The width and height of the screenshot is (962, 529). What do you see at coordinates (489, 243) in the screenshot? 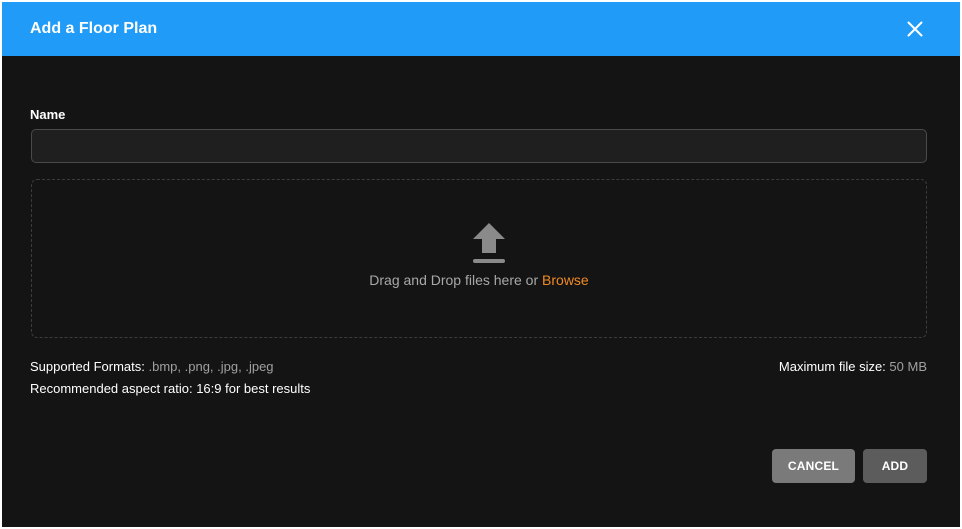
I see `upload-icon` at bounding box center [489, 243].